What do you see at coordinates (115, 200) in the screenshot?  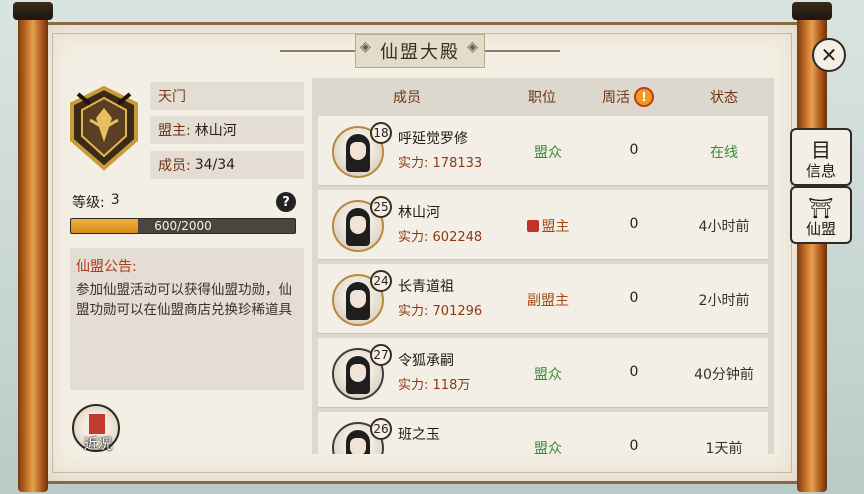 I see `level-value: 3` at bounding box center [115, 200].